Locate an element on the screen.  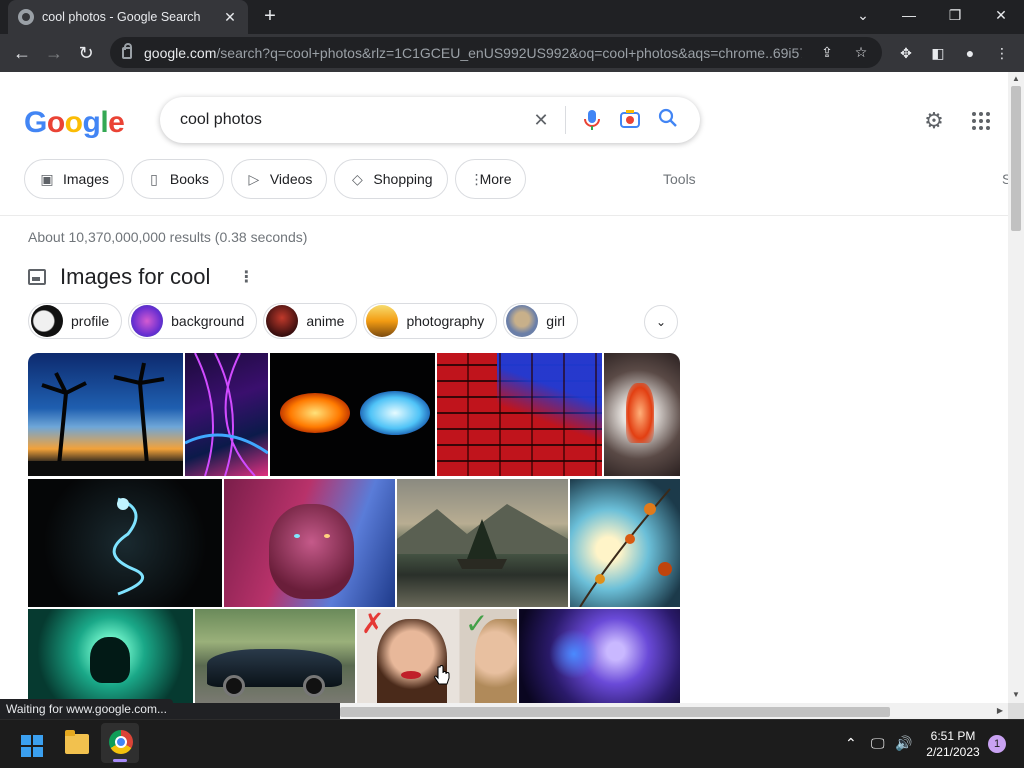
expand-chevron-icon: ⌄ is located at coordinates (661, 322).